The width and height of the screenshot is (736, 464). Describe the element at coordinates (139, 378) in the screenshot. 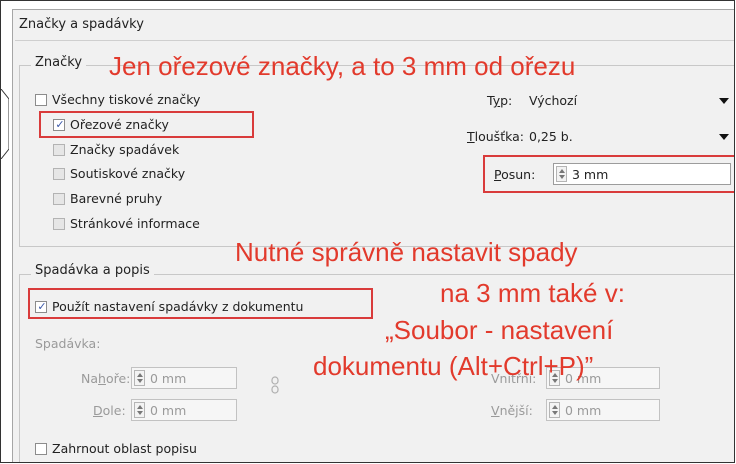

I see `top-stepper` at that location.